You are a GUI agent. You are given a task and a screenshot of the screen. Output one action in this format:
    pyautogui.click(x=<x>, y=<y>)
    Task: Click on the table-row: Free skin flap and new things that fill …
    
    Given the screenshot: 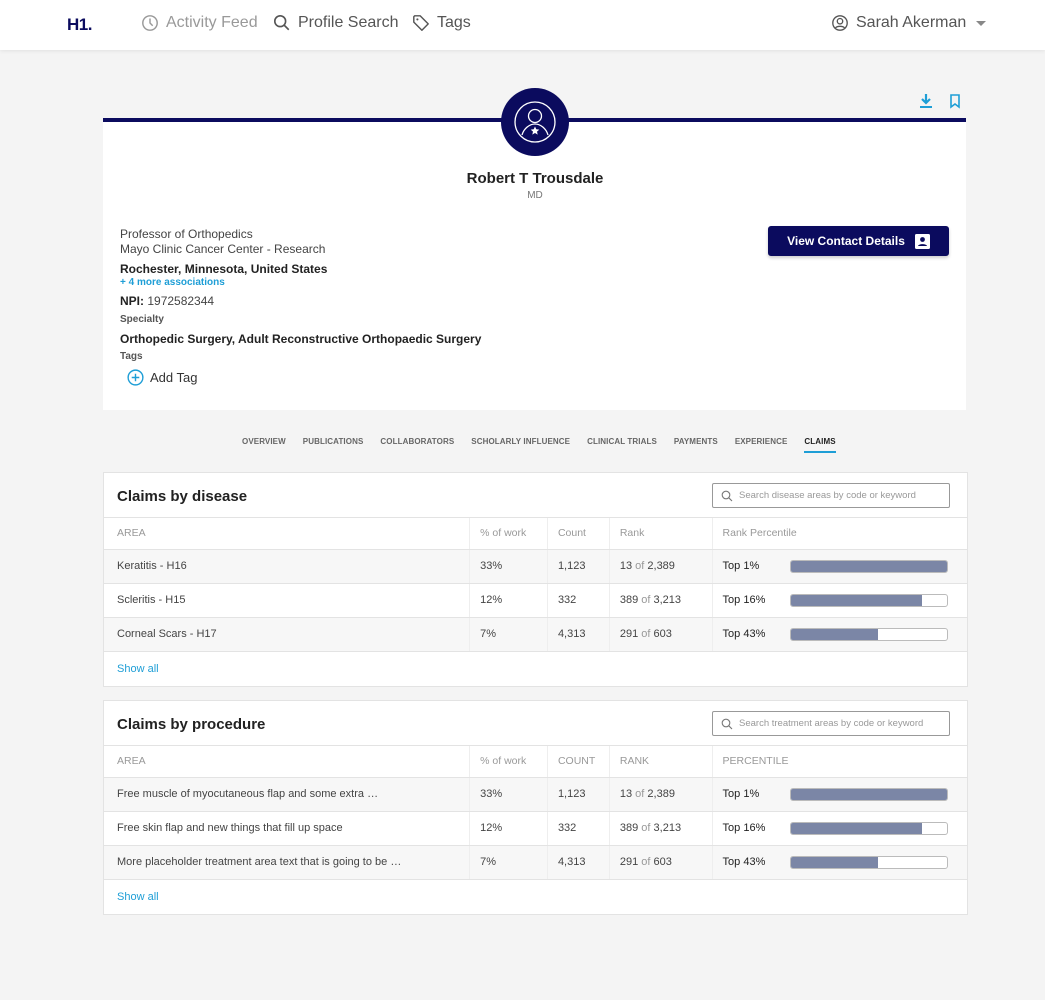 What is the action you would take?
    pyautogui.click(x=535, y=828)
    